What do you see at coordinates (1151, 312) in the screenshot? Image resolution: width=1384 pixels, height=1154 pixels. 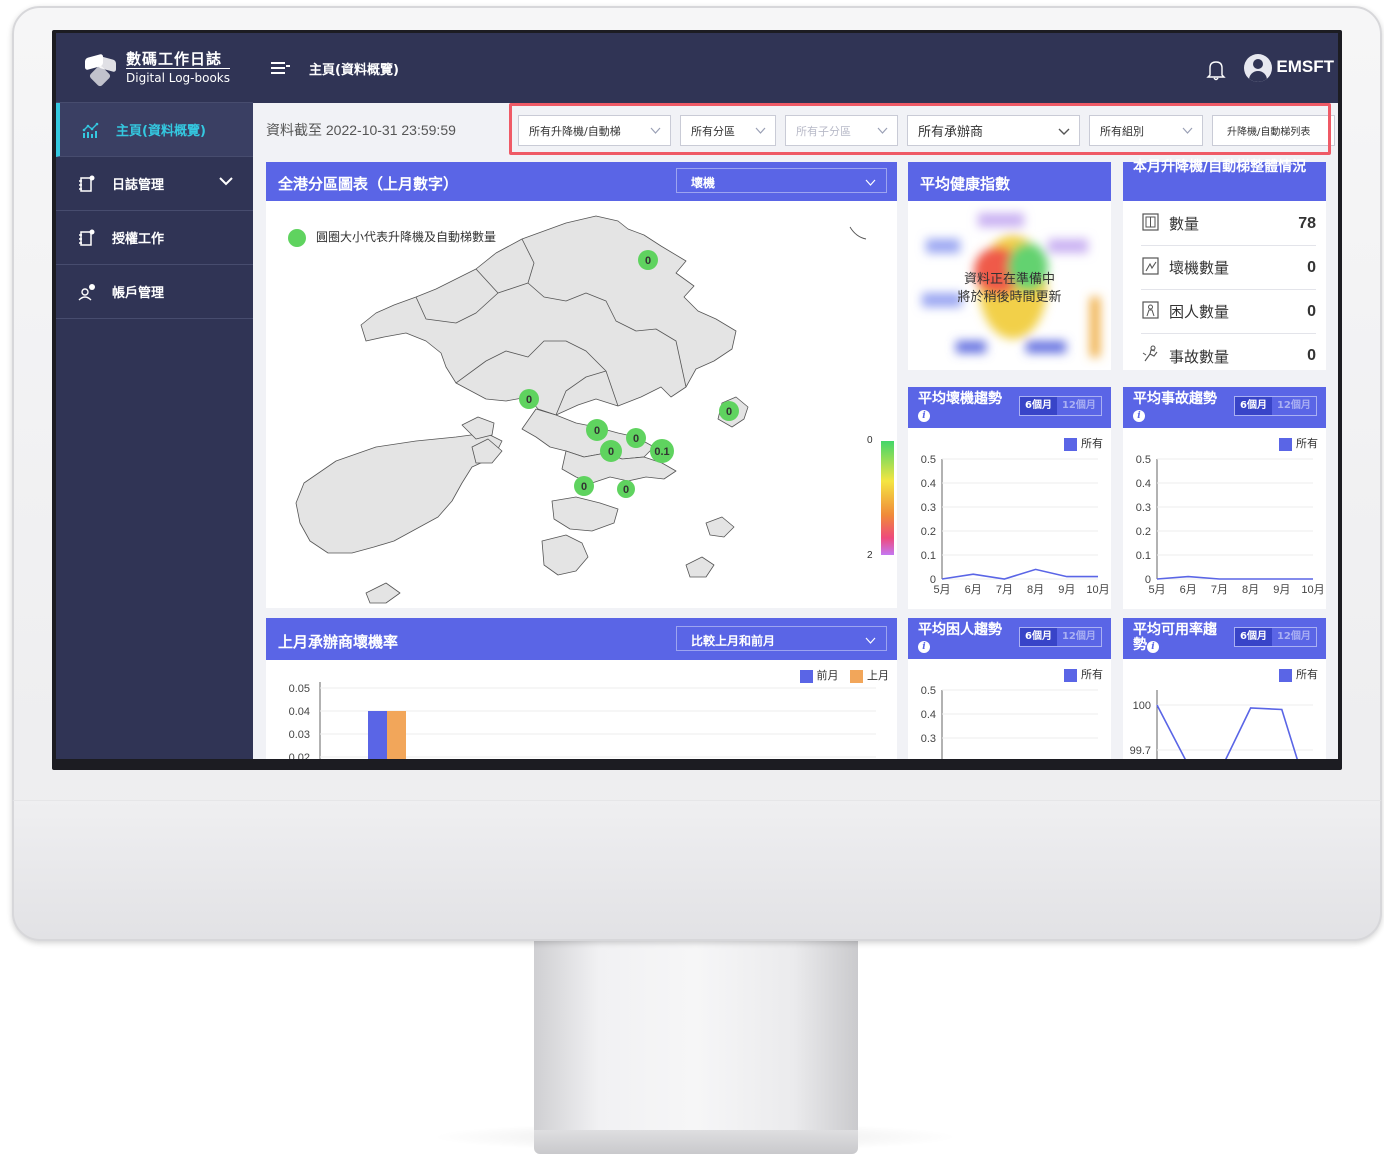 I see `trapped-person-icon` at bounding box center [1151, 312].